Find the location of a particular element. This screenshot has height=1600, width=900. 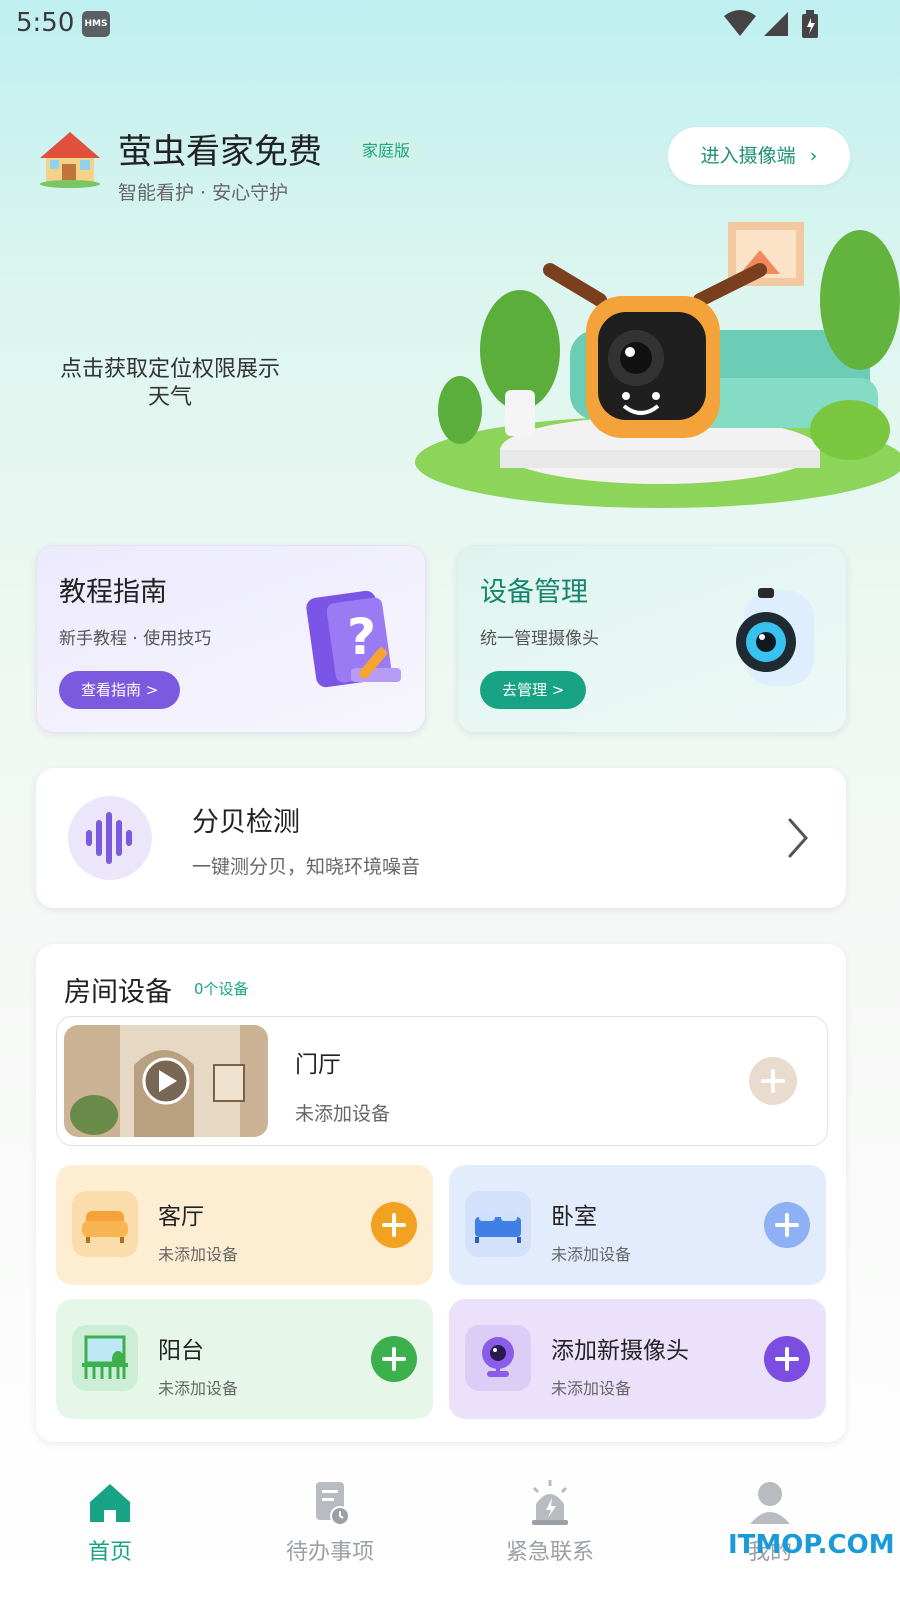

tutorial-card-subtitle: 新手教程 · 使用技巧 is located at coordinates (135, 639).